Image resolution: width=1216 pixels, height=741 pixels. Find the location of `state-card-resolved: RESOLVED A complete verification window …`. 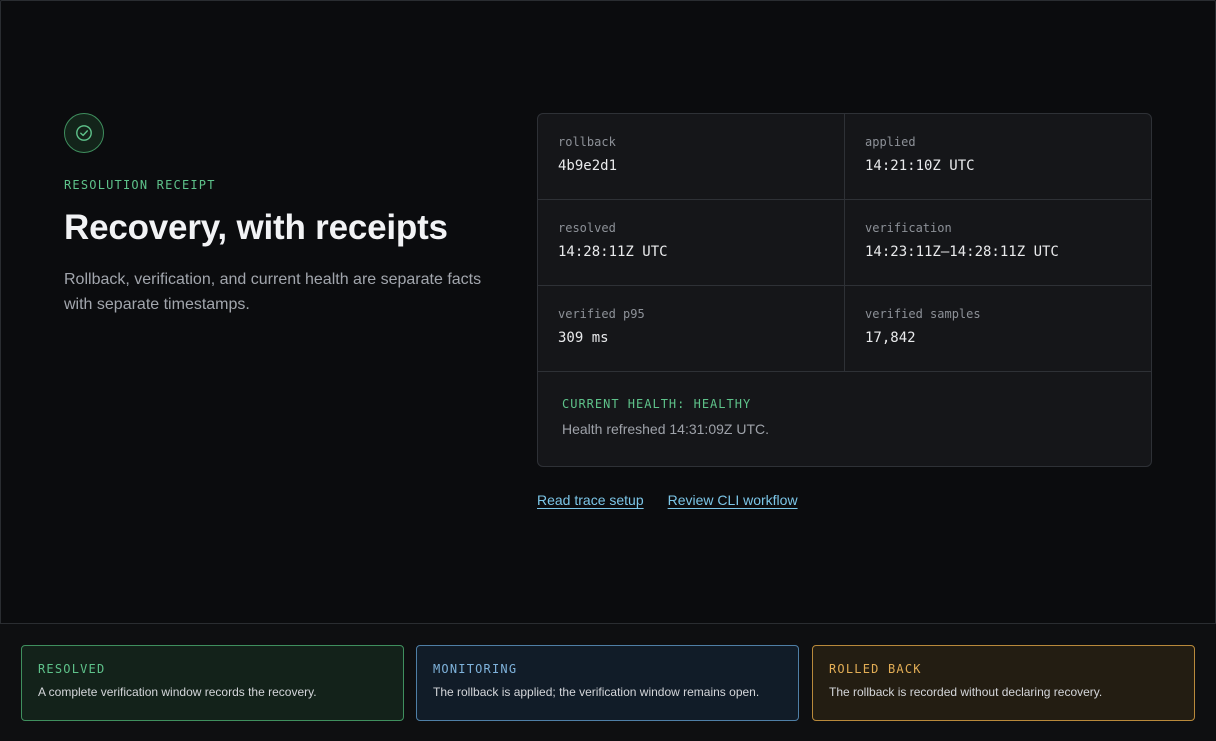

state-card-resolved: RESOLVED A complete verification window … is located at coordinates (212, 683).